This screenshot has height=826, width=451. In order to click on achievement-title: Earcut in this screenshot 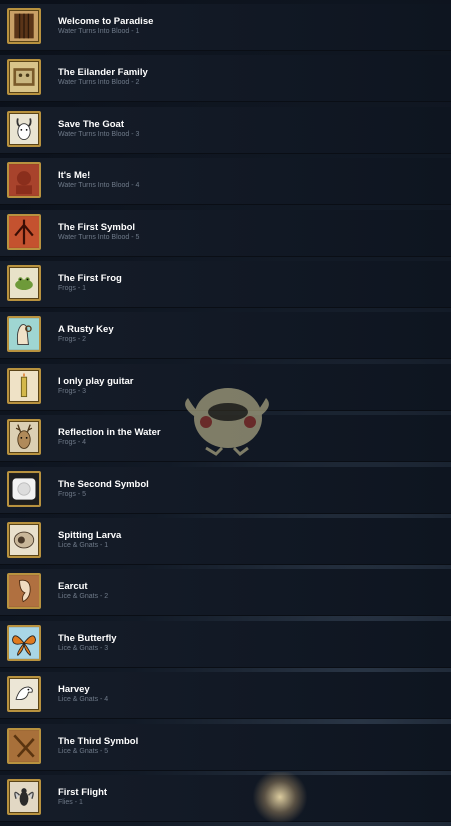, I will do `click(73, 587)`.